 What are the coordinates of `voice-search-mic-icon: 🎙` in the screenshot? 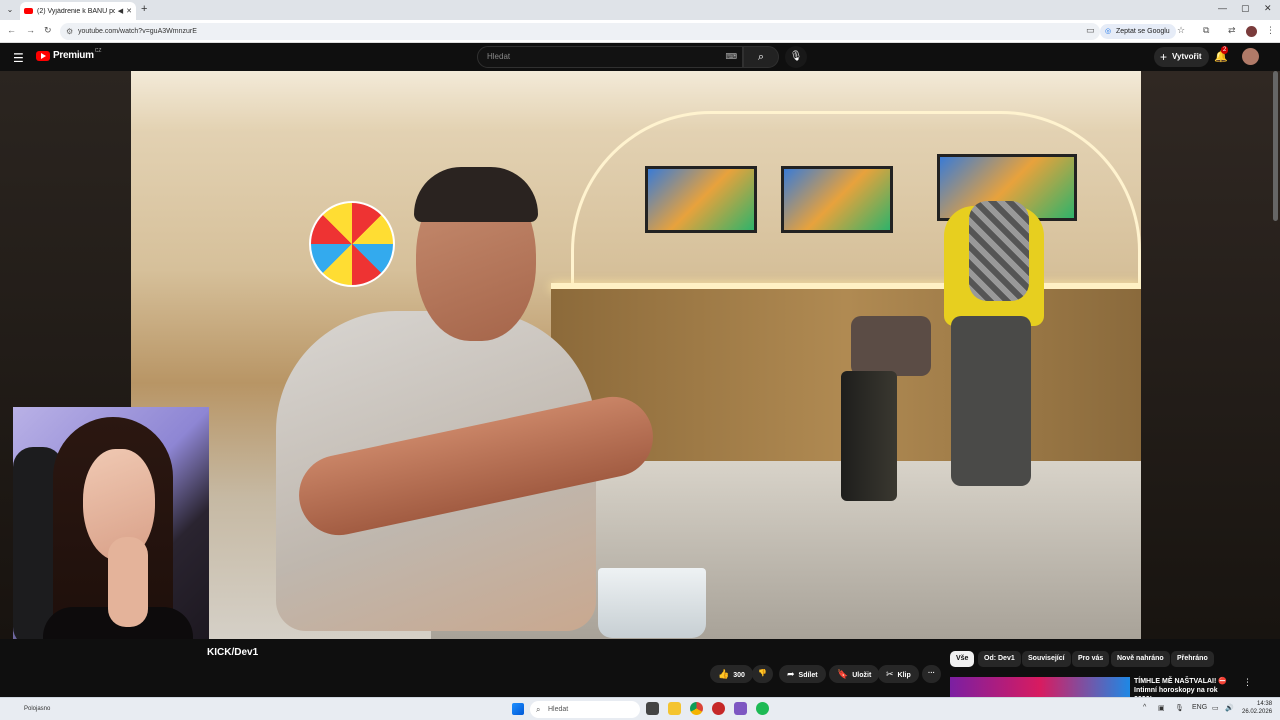 It's located at (796, 57).